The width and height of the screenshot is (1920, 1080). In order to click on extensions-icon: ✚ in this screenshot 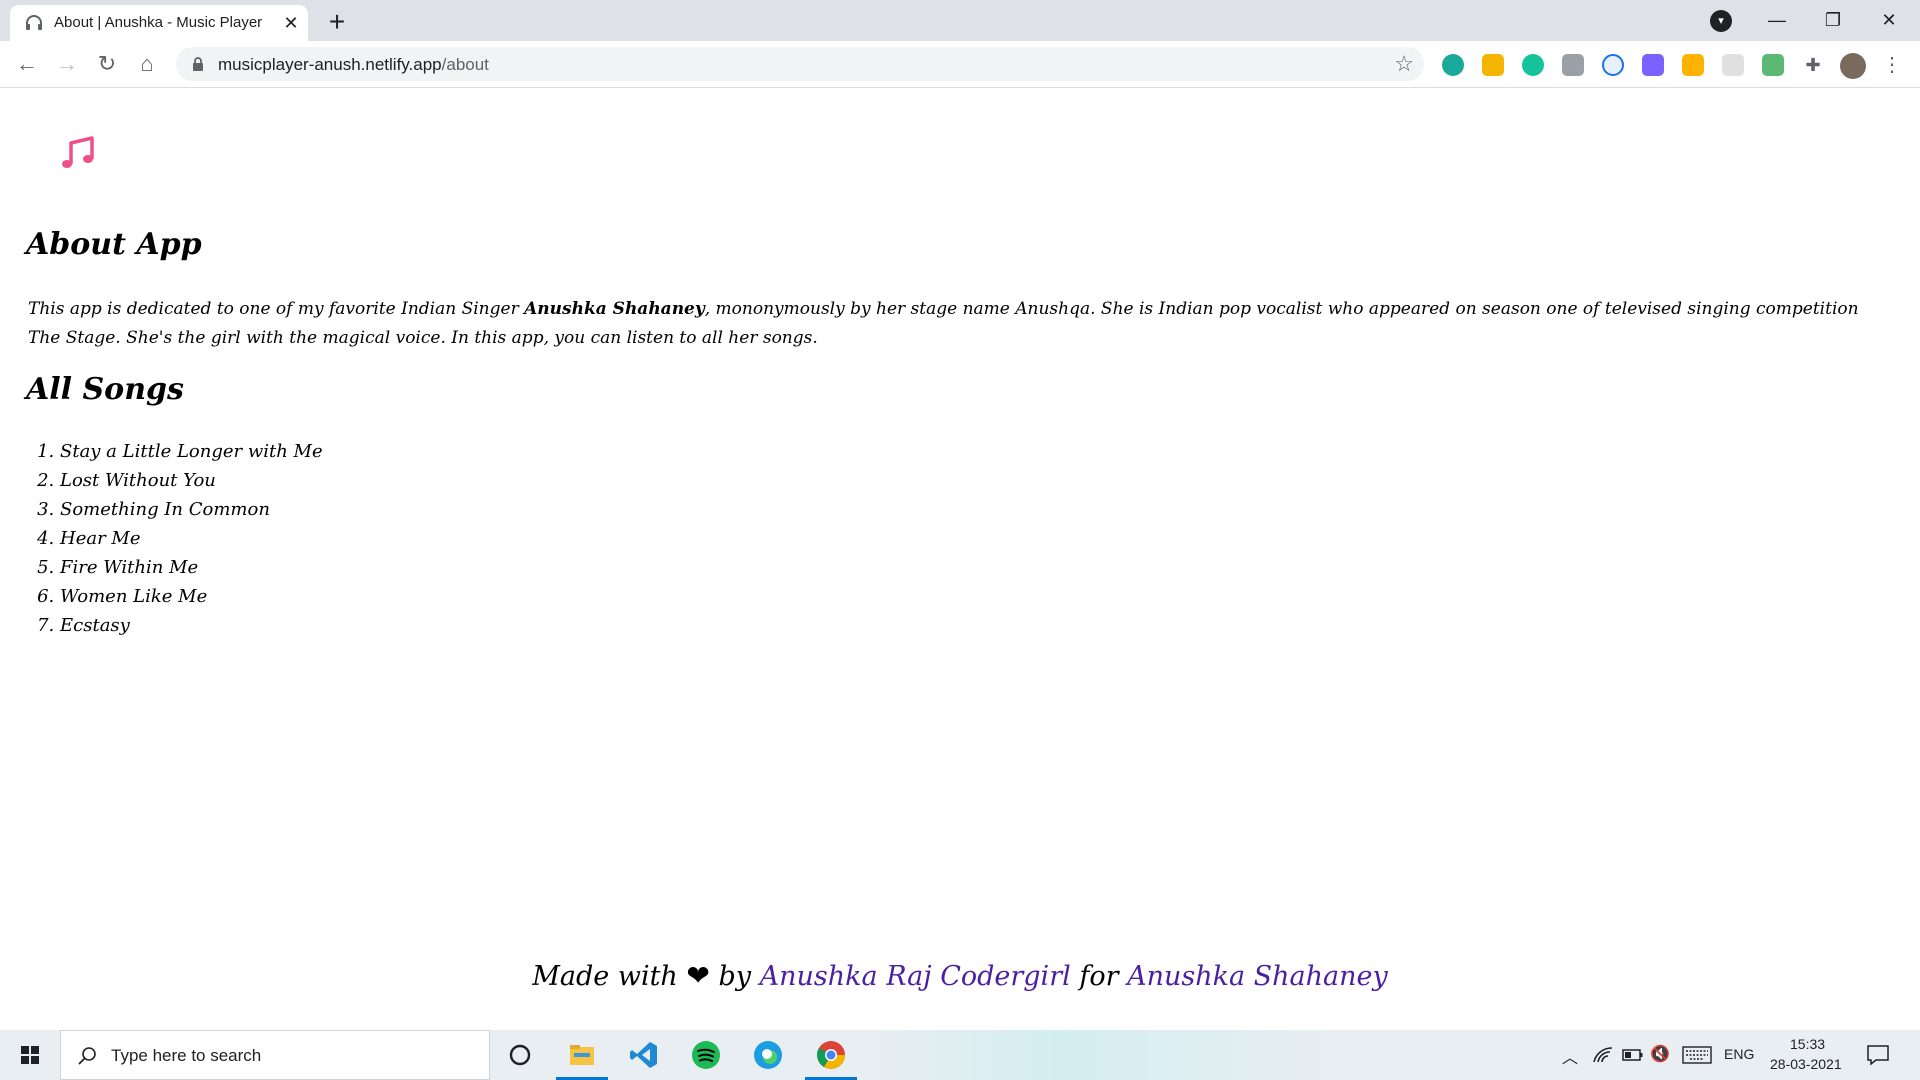, I will do `click(1813, 65)`.